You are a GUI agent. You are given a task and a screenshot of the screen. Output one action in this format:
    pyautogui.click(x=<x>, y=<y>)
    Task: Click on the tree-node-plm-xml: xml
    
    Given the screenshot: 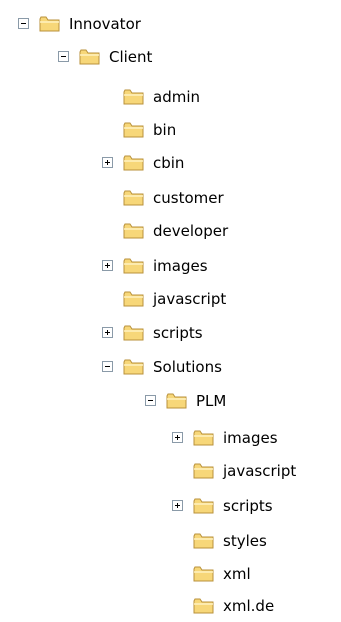 What is the action you would take?
    pyautogui.click(x=212, y=573)
    